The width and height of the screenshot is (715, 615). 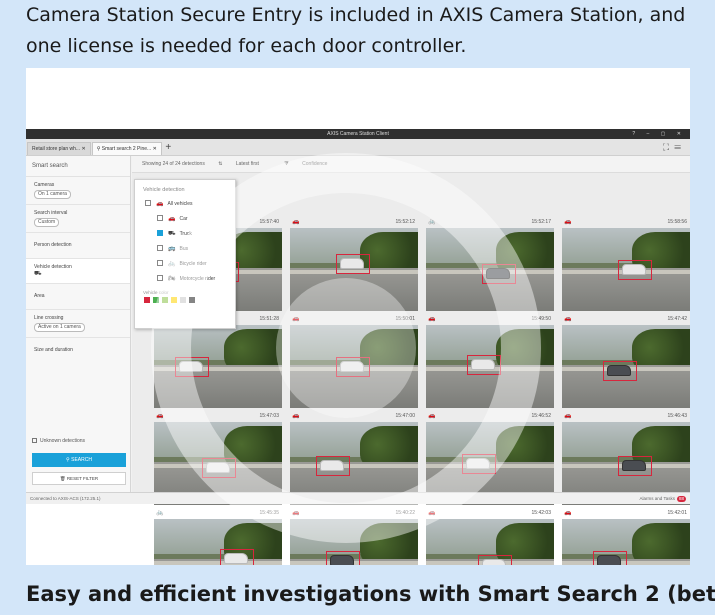 What do you see at coordinates (405, 319) in the screenshot?
I see `thumbnail-timestamp: 15:50:01` at bounding box center [405, 319].